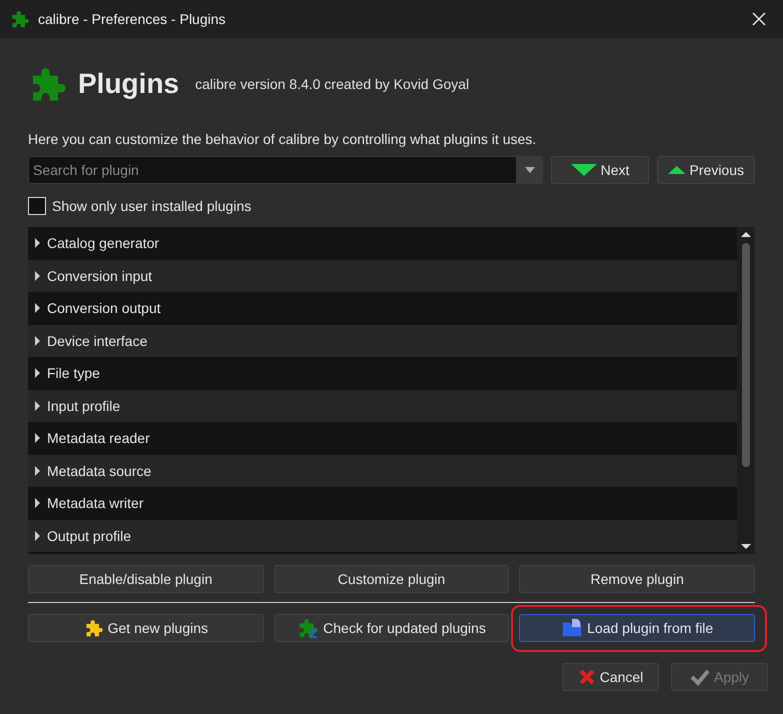 The width and height of the screenshot is (783, 714). What do you see at coordinates (746, 390) in the screenshot?
I see `scrollbar` at bounding box center [746, 390].